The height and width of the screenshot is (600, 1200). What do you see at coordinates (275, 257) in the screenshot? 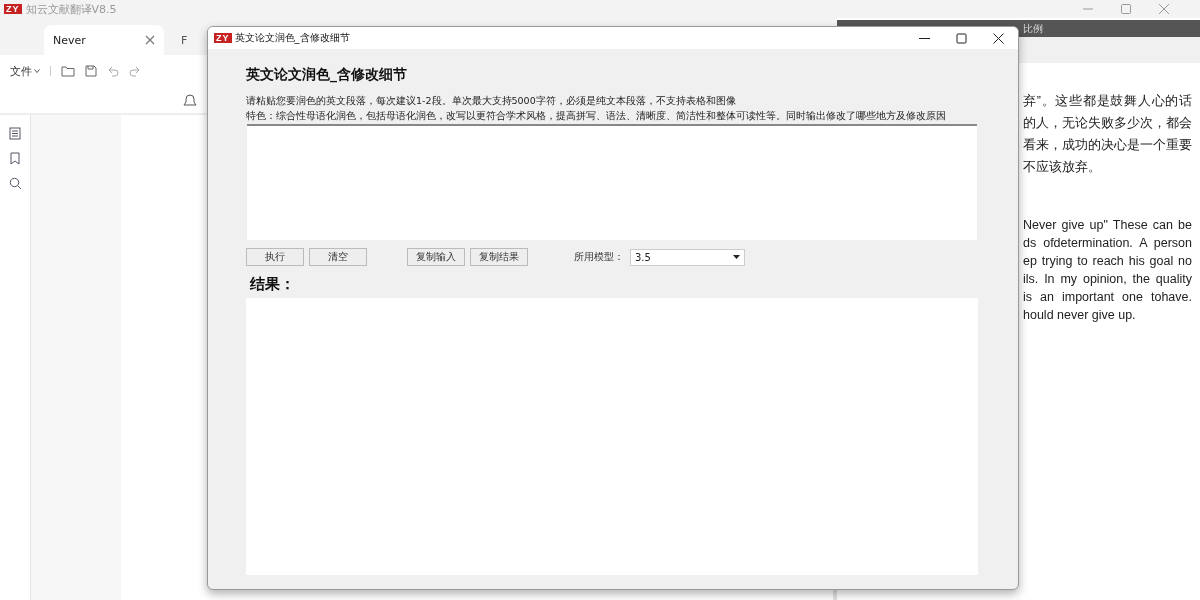
I see `action-button: 执行` at bounding box center [275, 257].